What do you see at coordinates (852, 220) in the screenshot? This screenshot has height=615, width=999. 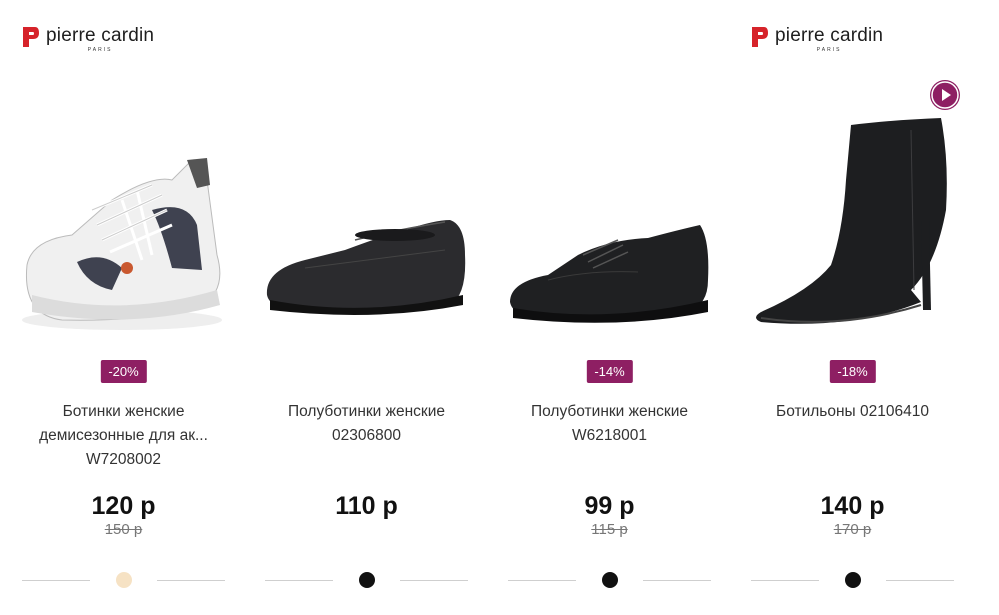 I see `ankle-boot-image` at bounding box center [852, 220].